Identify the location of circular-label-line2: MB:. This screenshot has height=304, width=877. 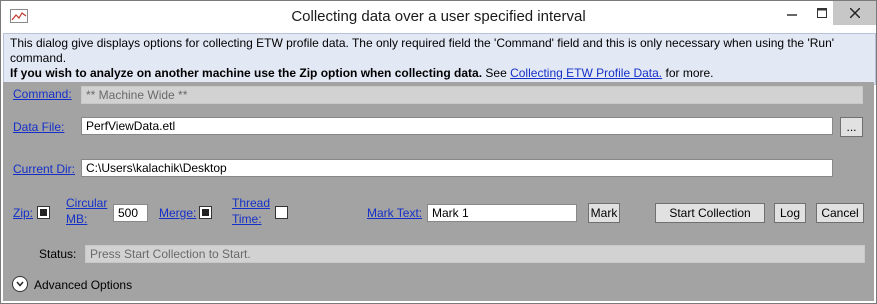
(76, 219).